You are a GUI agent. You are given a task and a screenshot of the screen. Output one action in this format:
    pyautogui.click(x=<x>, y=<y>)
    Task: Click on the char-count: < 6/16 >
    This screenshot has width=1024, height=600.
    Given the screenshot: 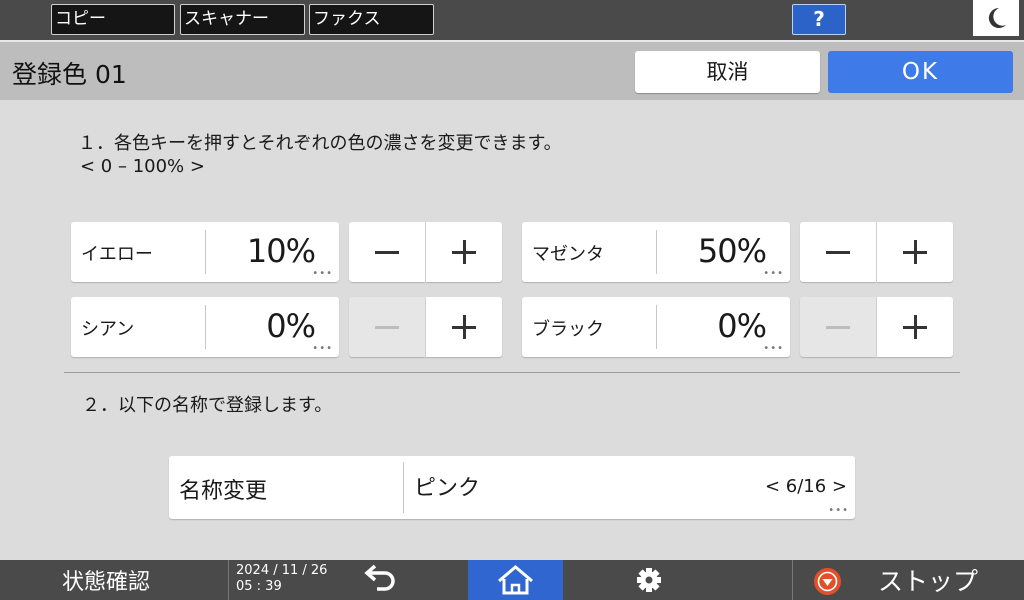 What is the action you would take?
    pyautogui.click(x=805, y=486)
    